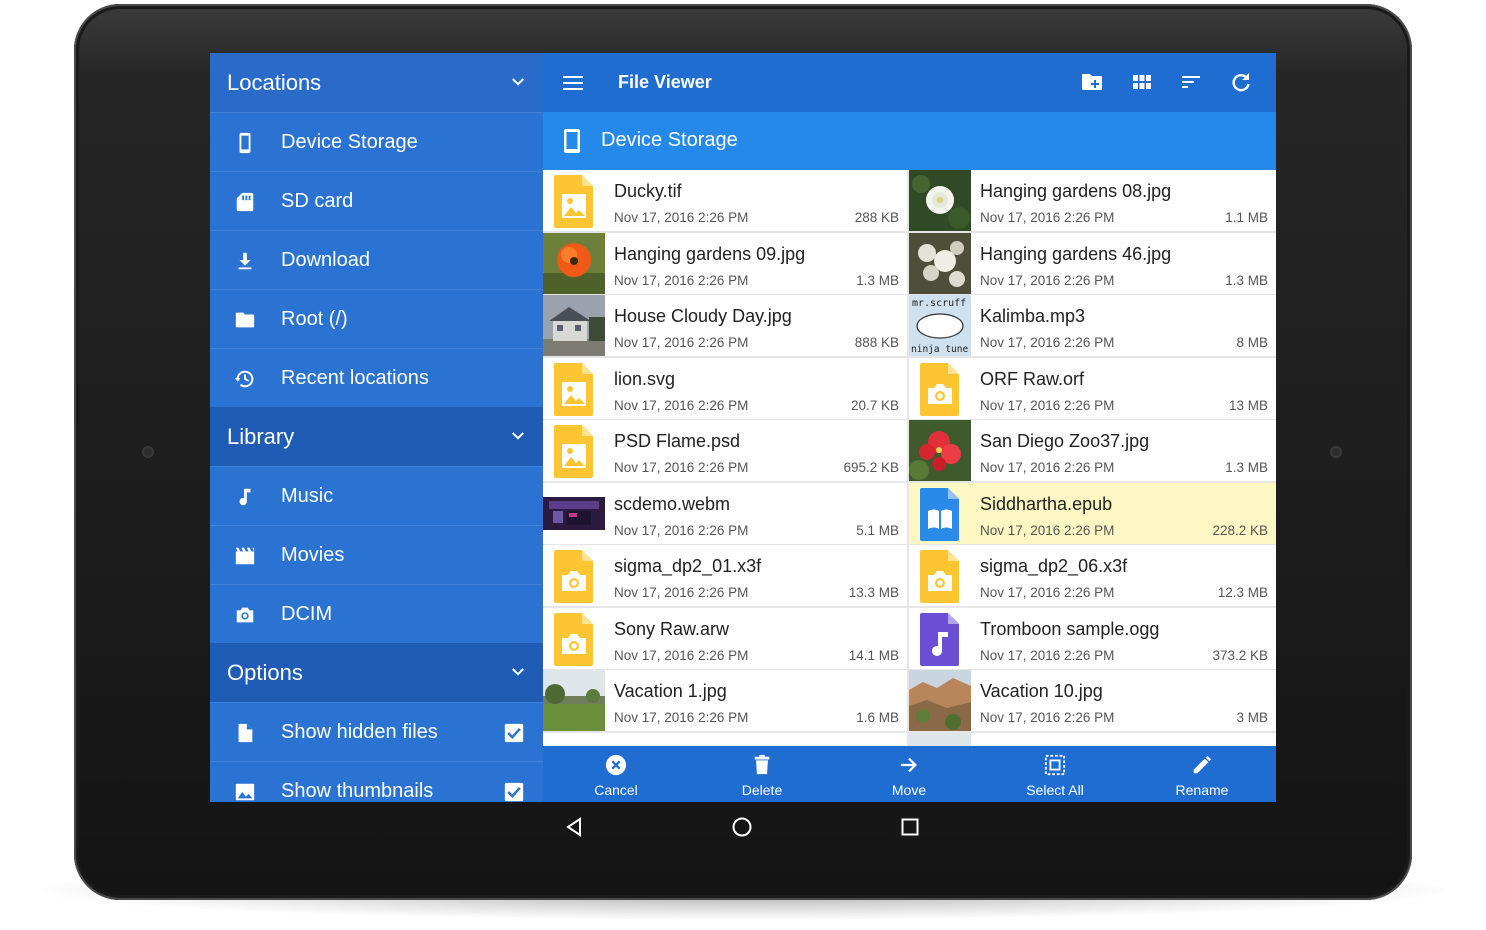 Image resolution: width=1486 pixels, height=930 pixels. I want to click on file-size: 14.1 MB, so click(873, 655).